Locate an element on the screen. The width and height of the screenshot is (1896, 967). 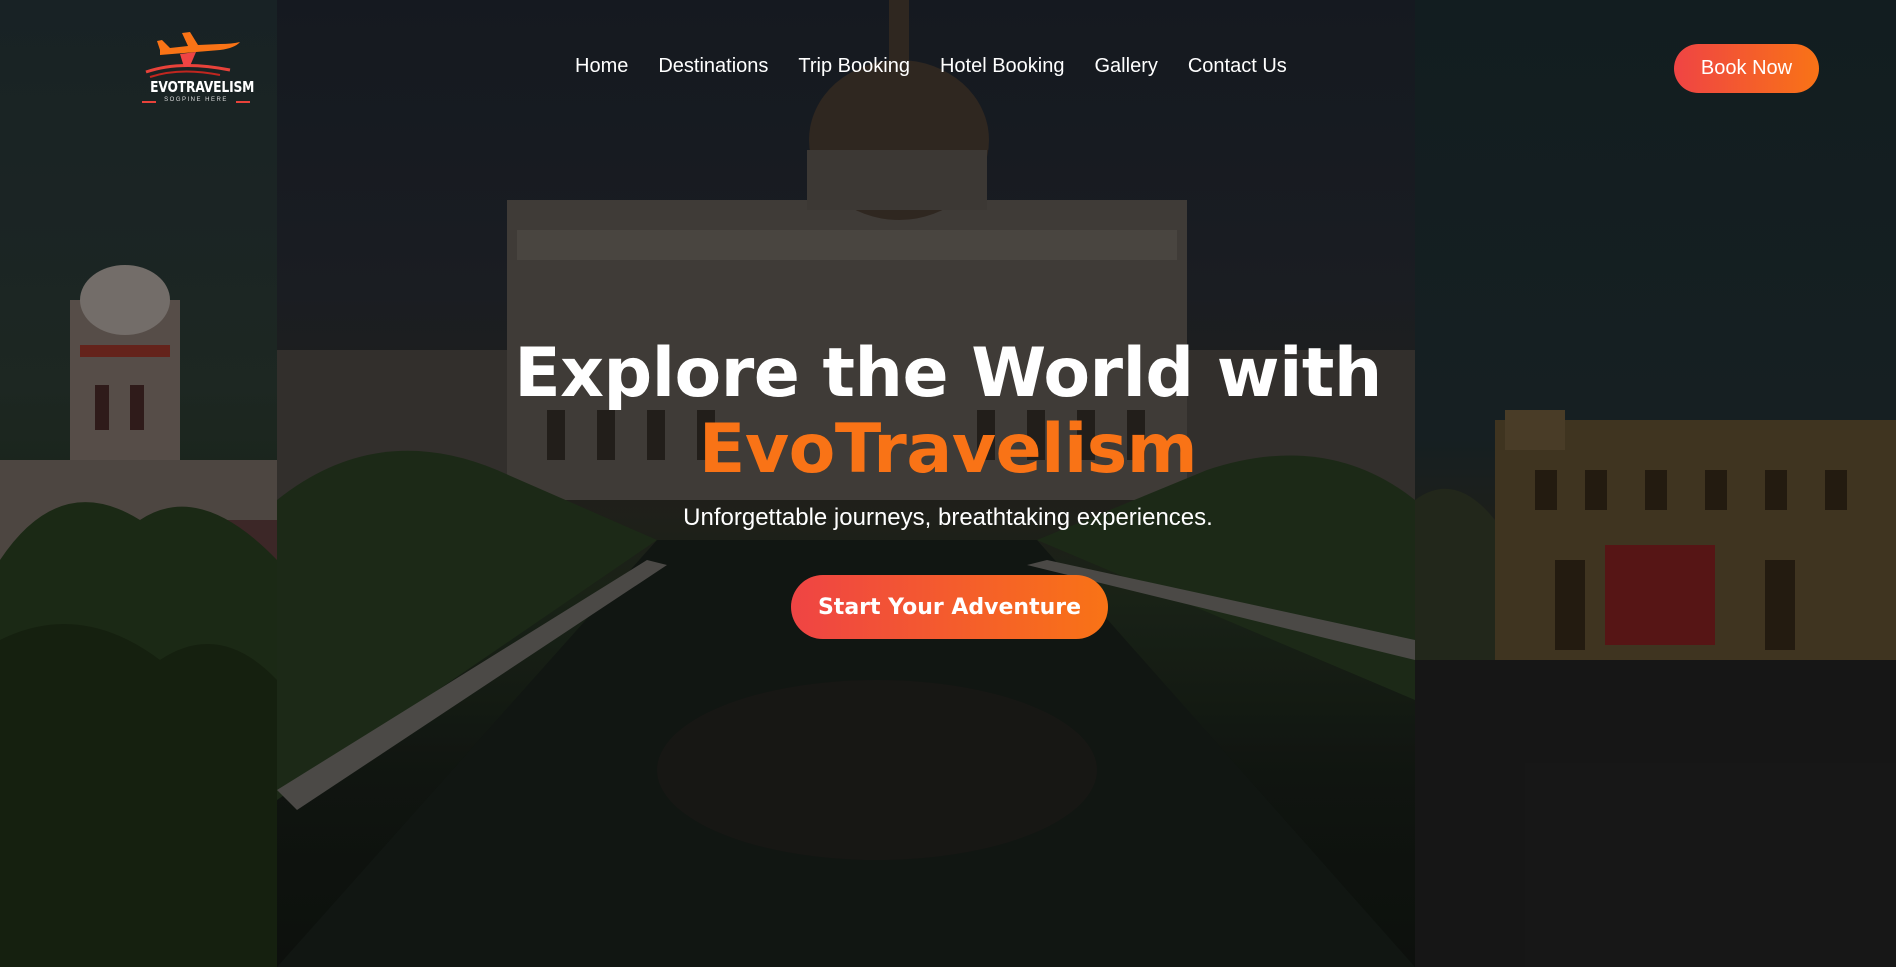
nav-destinations: Destinations is located at coordinates (713, 66).